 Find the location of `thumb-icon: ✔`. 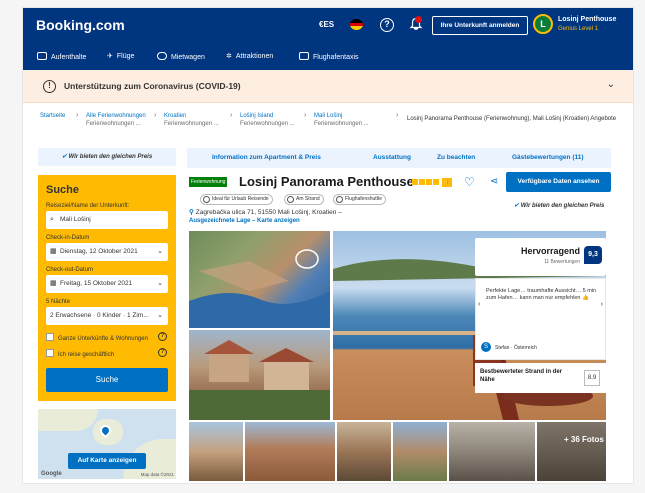

thumb-icon: ✔ is located at coordinates (65, 157).